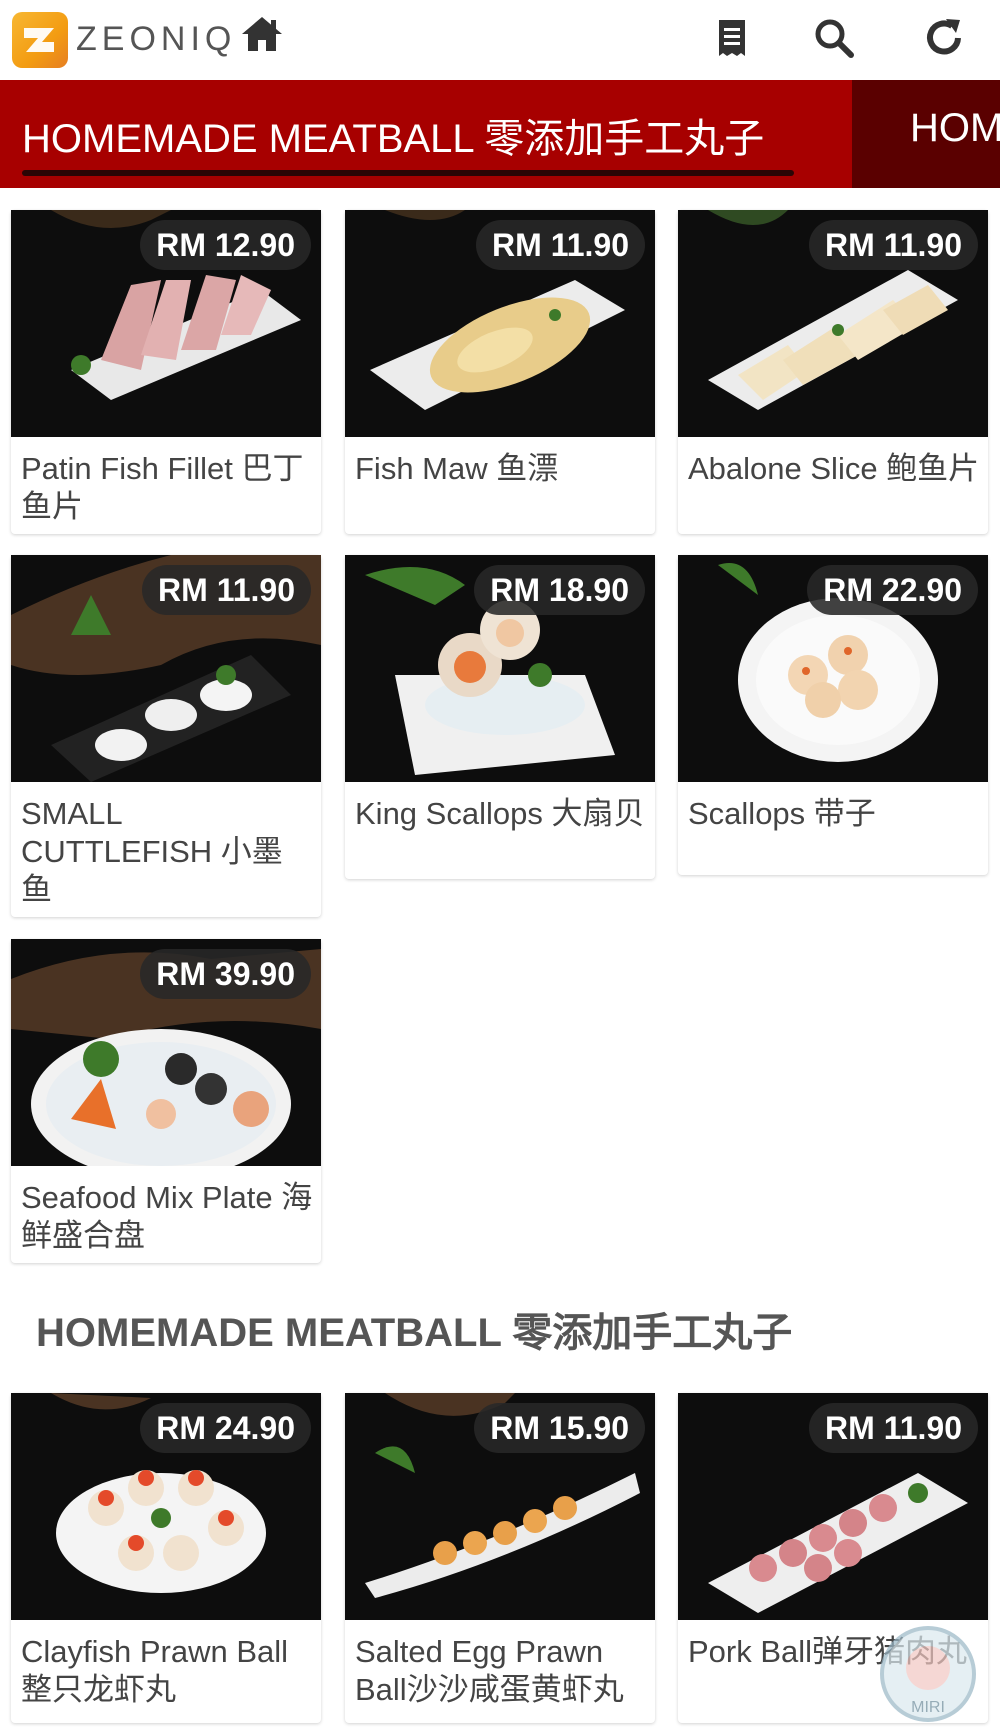 The image size is (1000, 1729). What do you see at coordinates (559, 590) in the screenshot?
I see `price-badge: RM 18.90` at bounding box center [559, 590].